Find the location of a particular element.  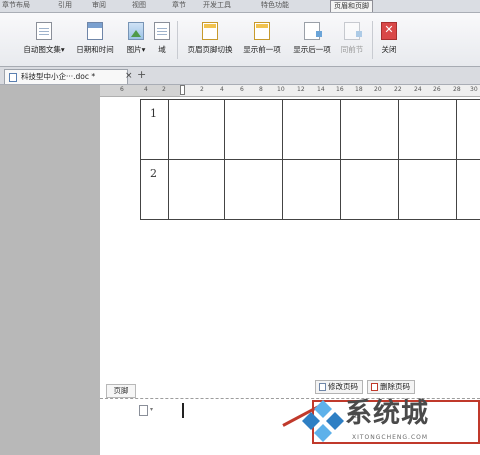

link-to-previous-button: 同前节 is located at coordinates (352, 39).